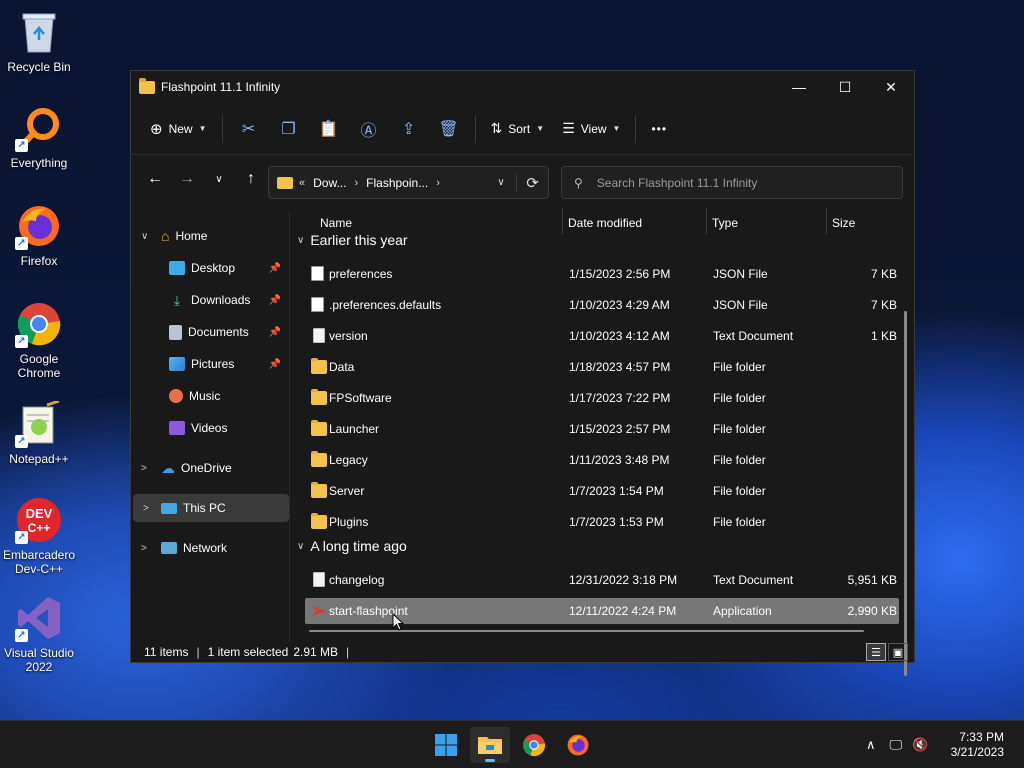 Image resolution: width=1024 pixels, height=768 pixels. I want to click on column-header-type: Type, so click(725, 223).